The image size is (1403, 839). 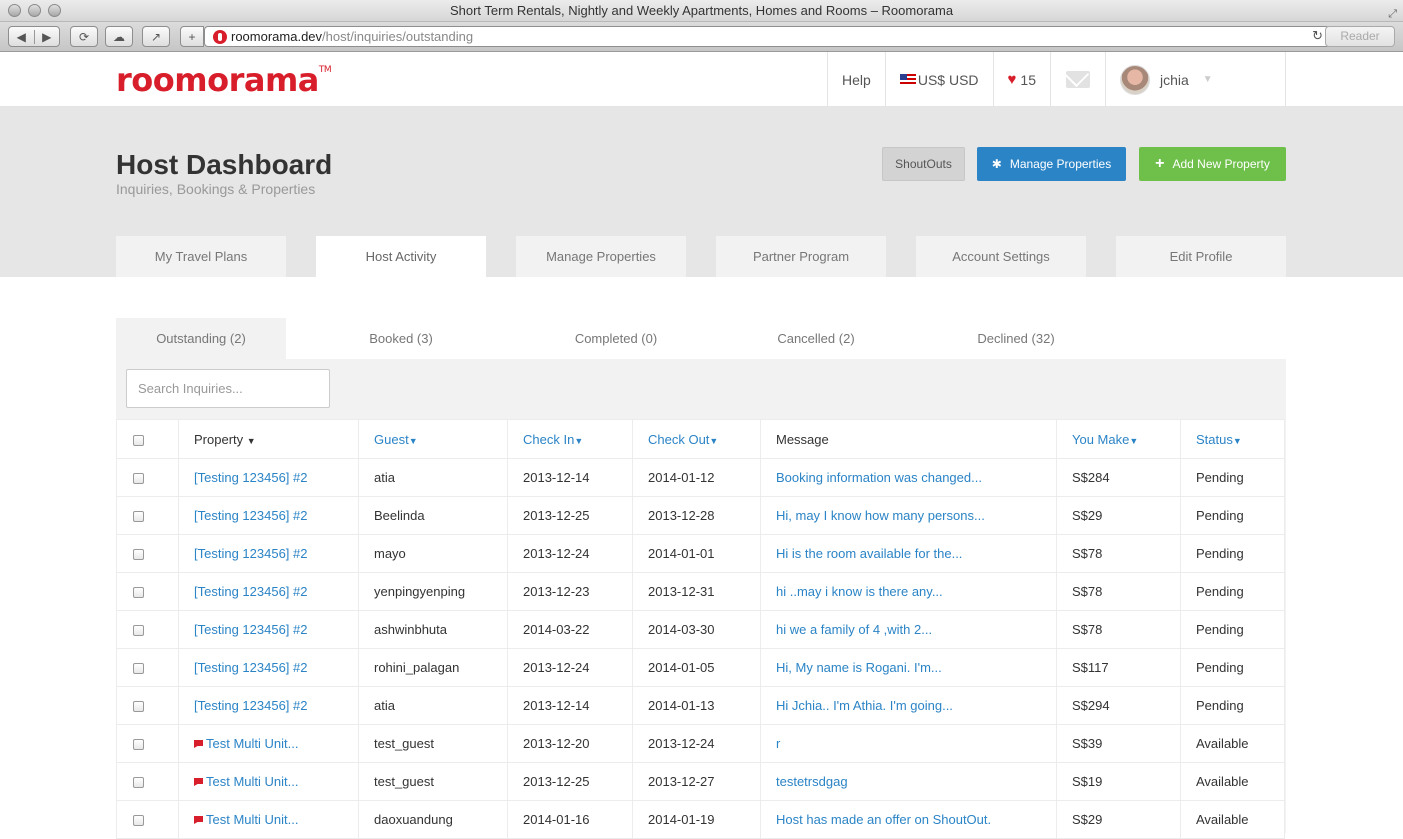 I want to click on reader-button: Reader, so click(x=1360, y=36).